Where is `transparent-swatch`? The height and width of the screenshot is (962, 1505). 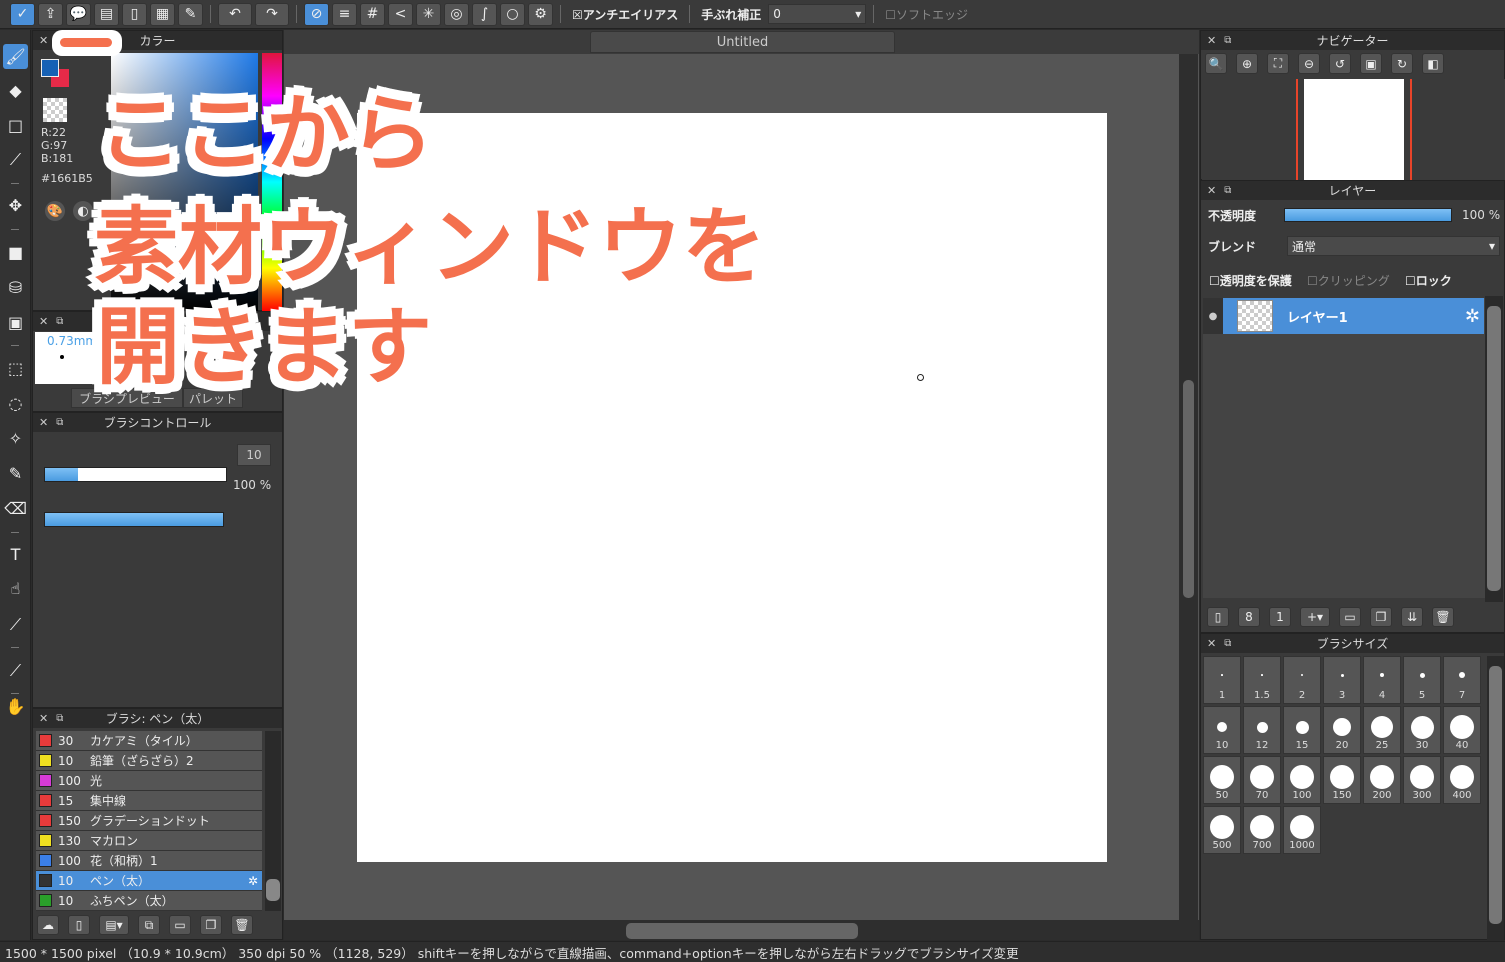
transparent-swatch is located at coordinates (55, 110).